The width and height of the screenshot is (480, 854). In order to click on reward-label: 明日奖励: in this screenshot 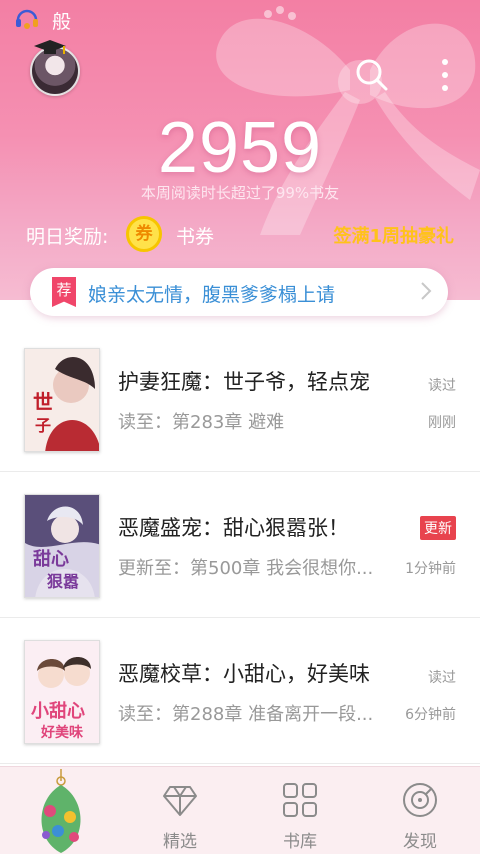, I will do `click(67, 237)`.